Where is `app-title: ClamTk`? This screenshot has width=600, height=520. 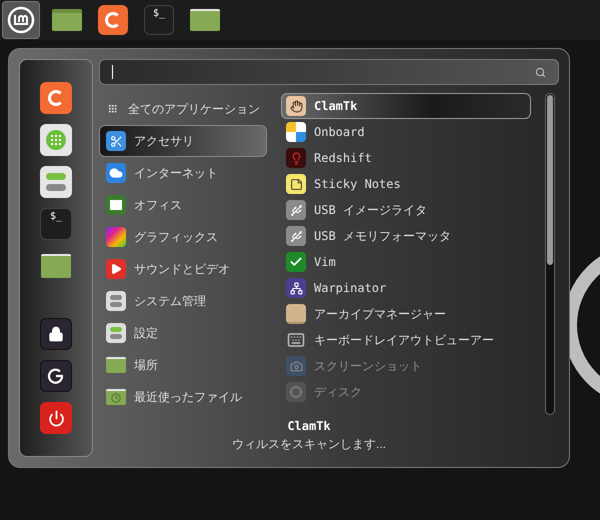
app-title: ClamTk is located at coordinates (309, 426).